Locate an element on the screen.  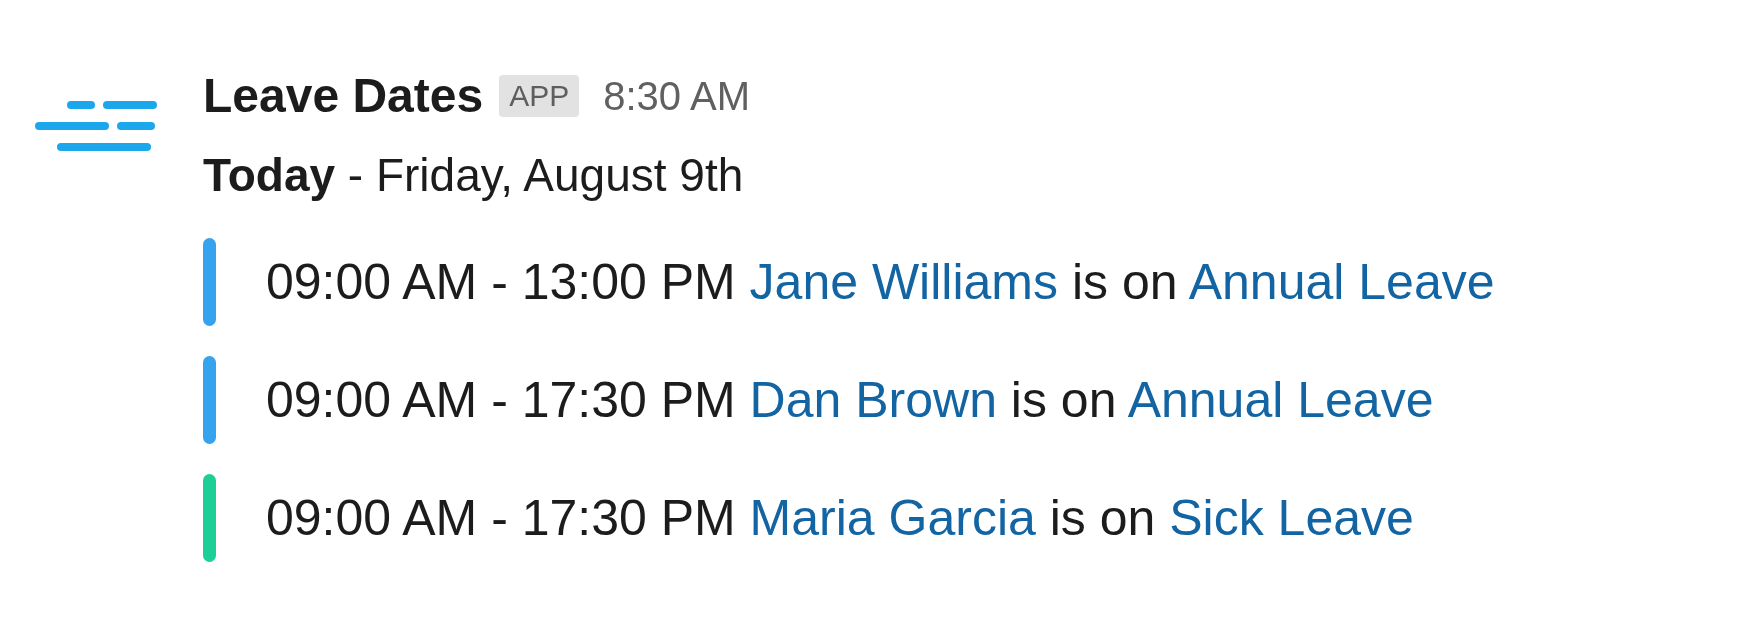
app-badge: APP is located at coordinates (539, 96).